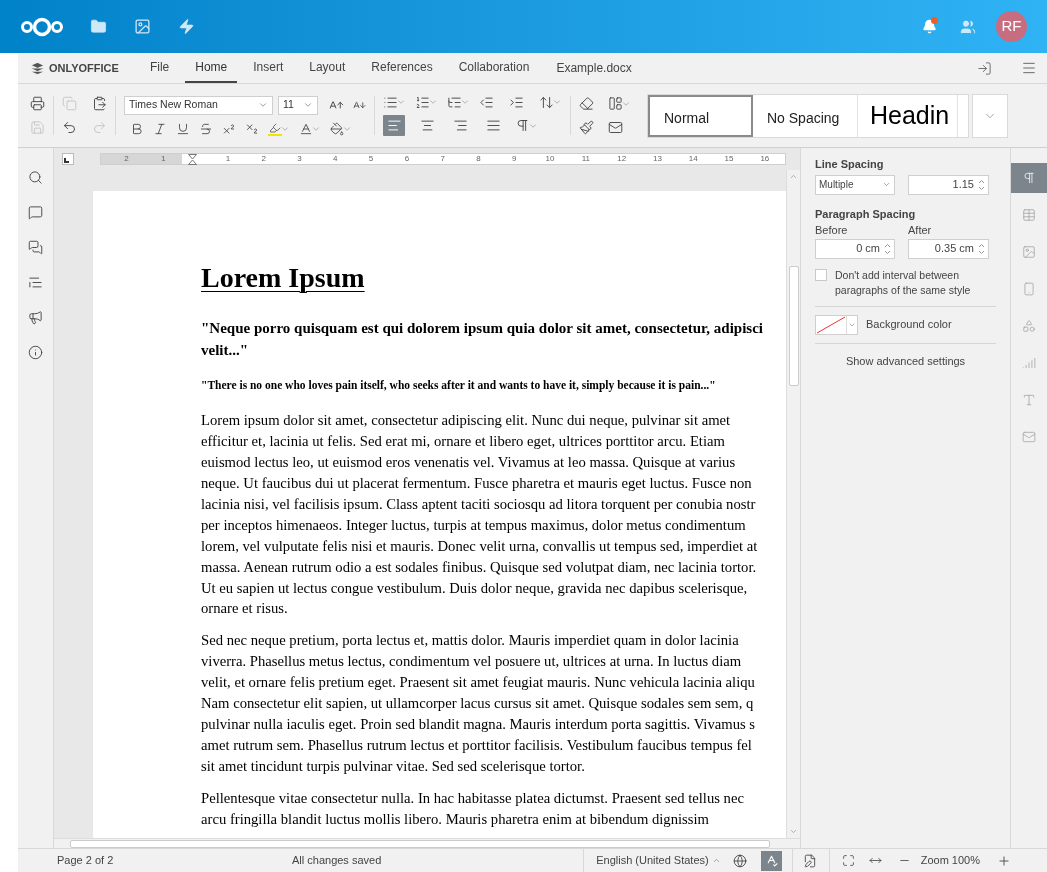 This screenshot has height=872, width=1047. I want to click on subquote: "There is no one who loves pain itself, who seeks after it and wants to have it, simply because it is pain...", so click(458, 386).